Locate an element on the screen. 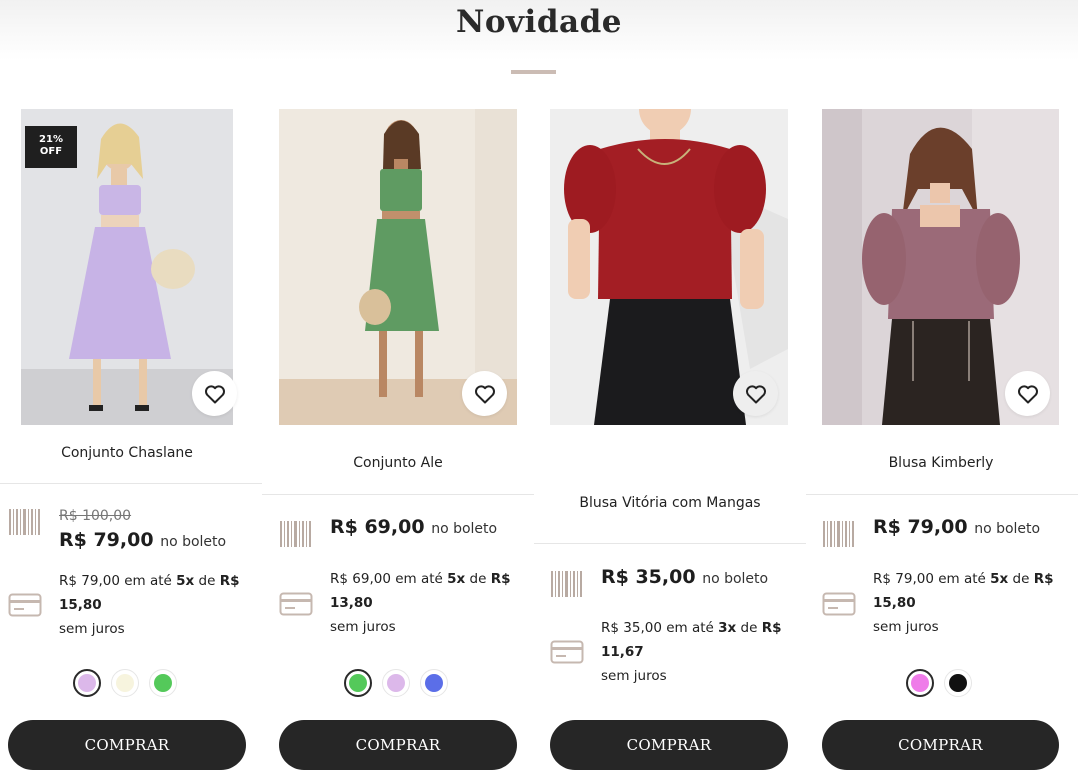  color-swatch-blue is located at coordinates (434, 683).